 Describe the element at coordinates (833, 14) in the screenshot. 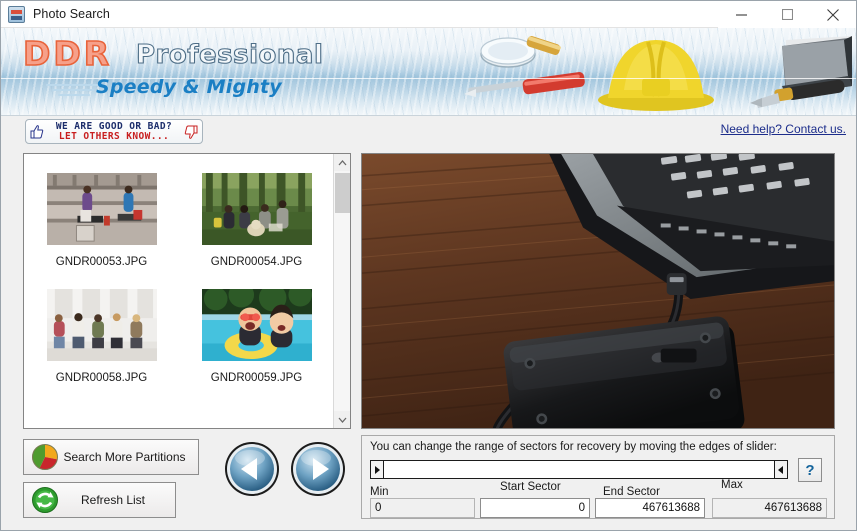

I see `close-button` at that location.